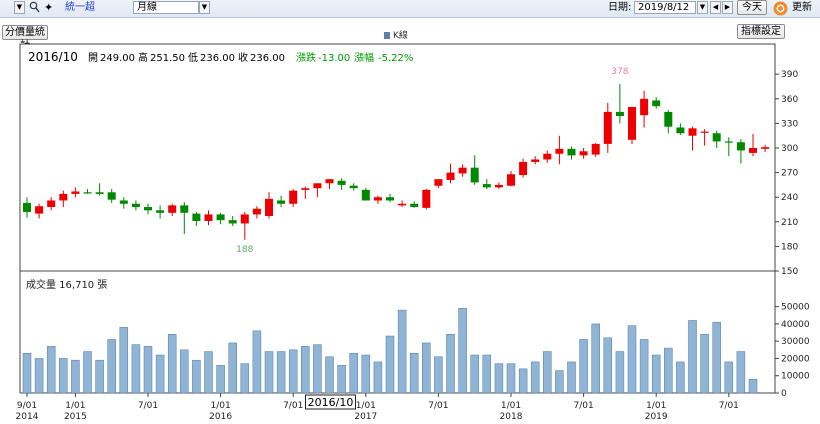 This screenshot has width=820, height=424. What do you see at coordinates (789, 100) in the screenshot?
I see `price-y-tick-label: 360` at bounding box center [789, 100].